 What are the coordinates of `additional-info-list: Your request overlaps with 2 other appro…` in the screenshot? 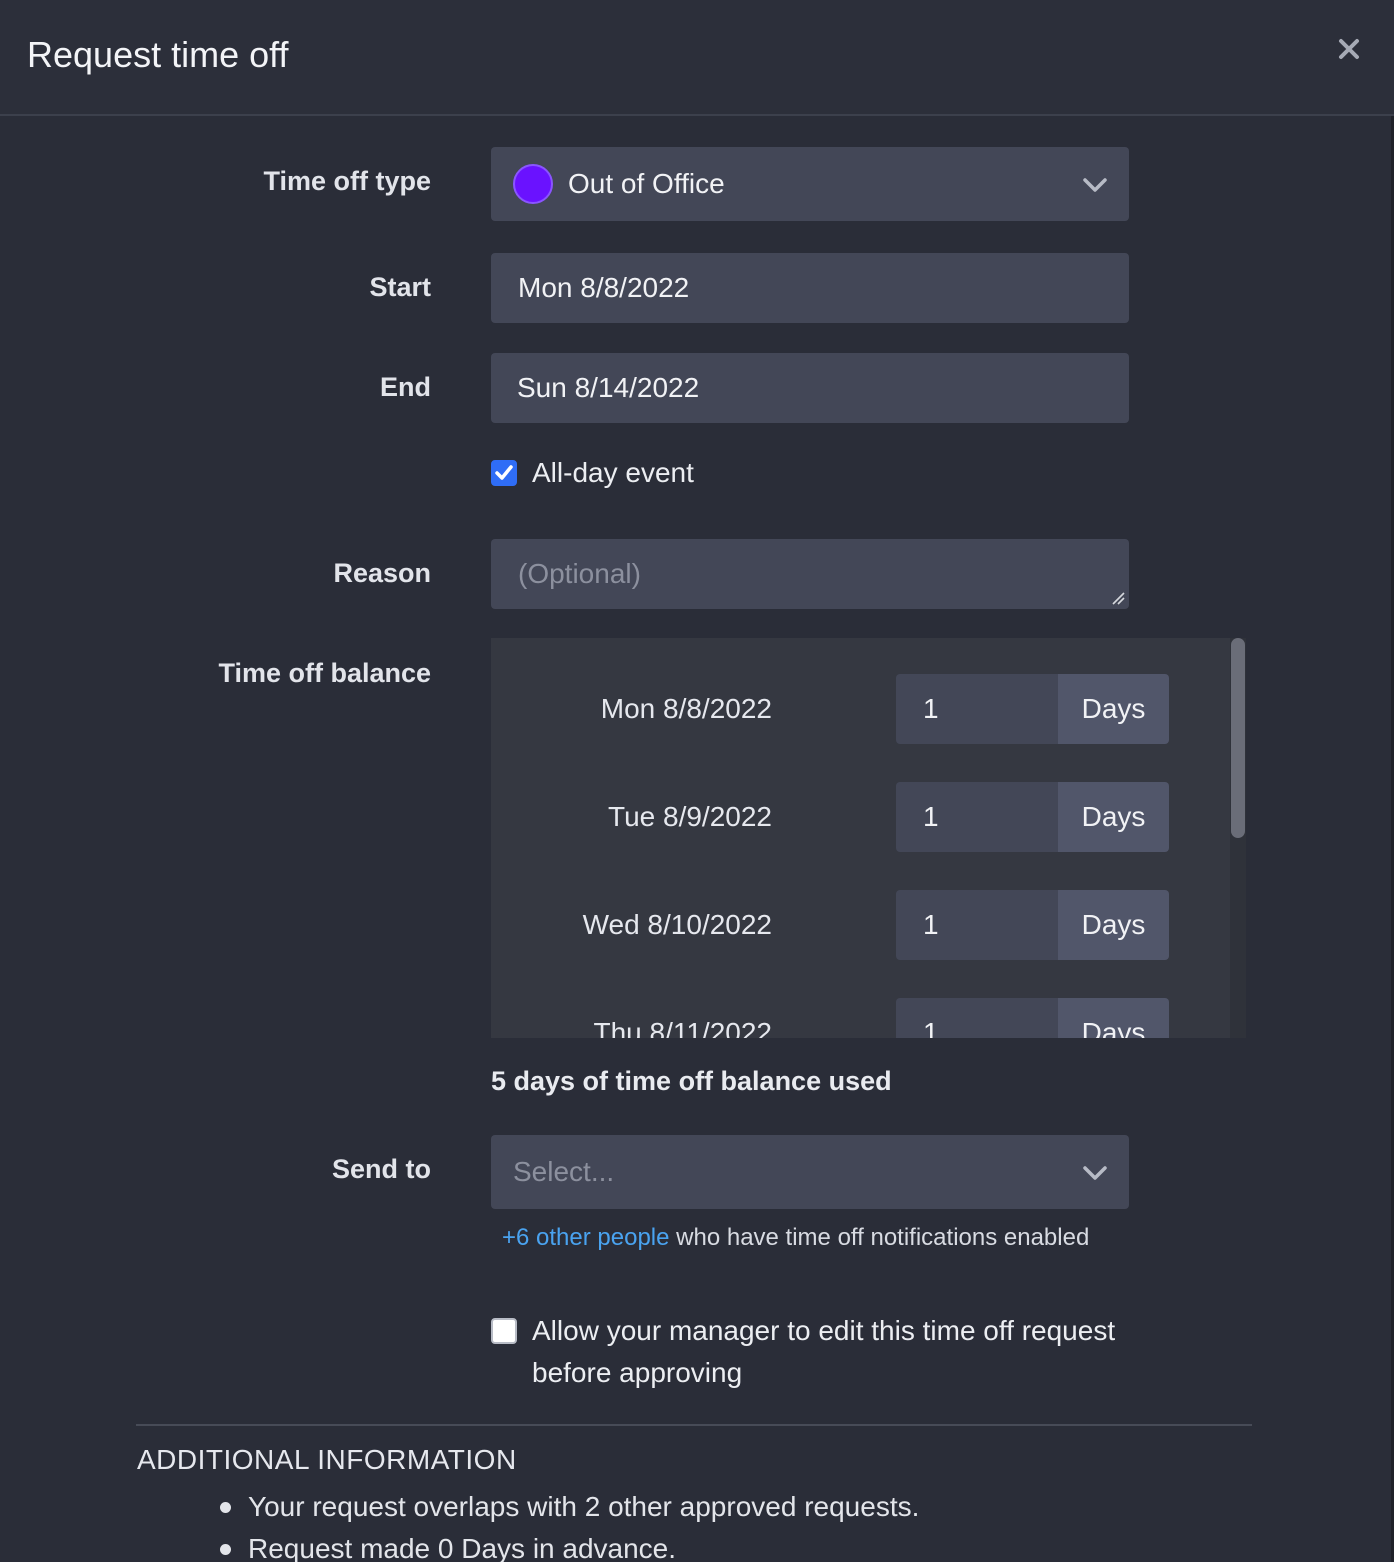 It's located at (569, 1524).